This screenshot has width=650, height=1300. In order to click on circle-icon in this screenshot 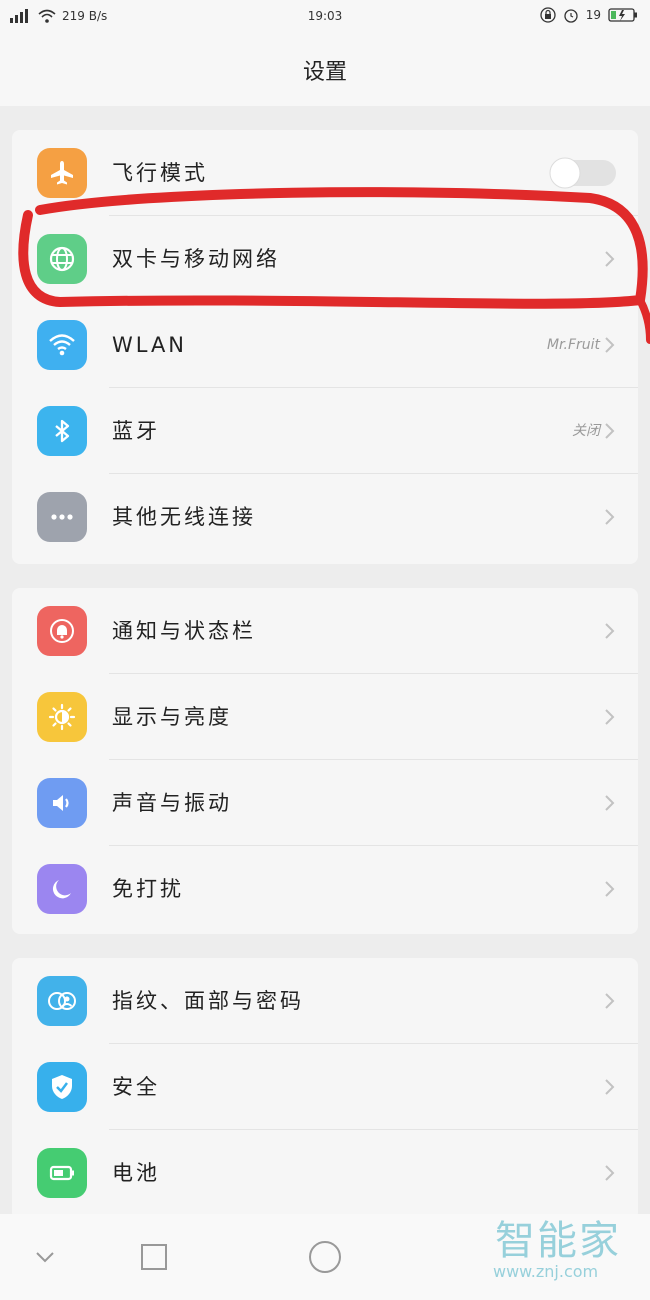, I will do `click(325, 1257)`.